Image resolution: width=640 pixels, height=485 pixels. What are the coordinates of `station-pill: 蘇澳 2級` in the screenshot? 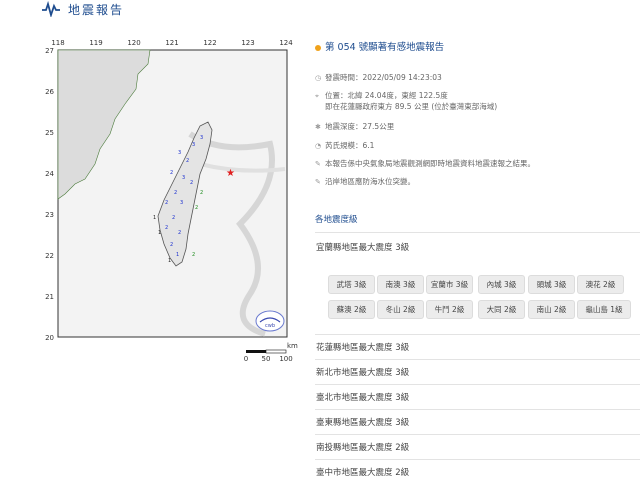 It's located at (351, 309).